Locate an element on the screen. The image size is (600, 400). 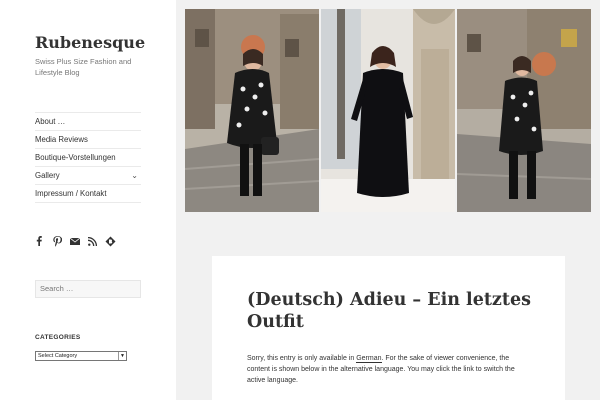
social-links is located at coordinates (79, 241).